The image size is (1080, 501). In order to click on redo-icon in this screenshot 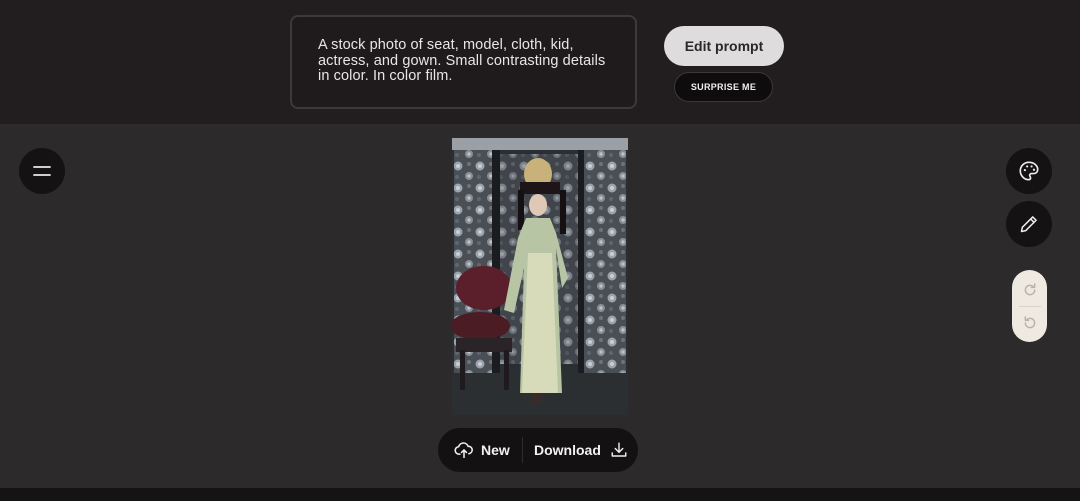, I will do `click(1029, 288)`.